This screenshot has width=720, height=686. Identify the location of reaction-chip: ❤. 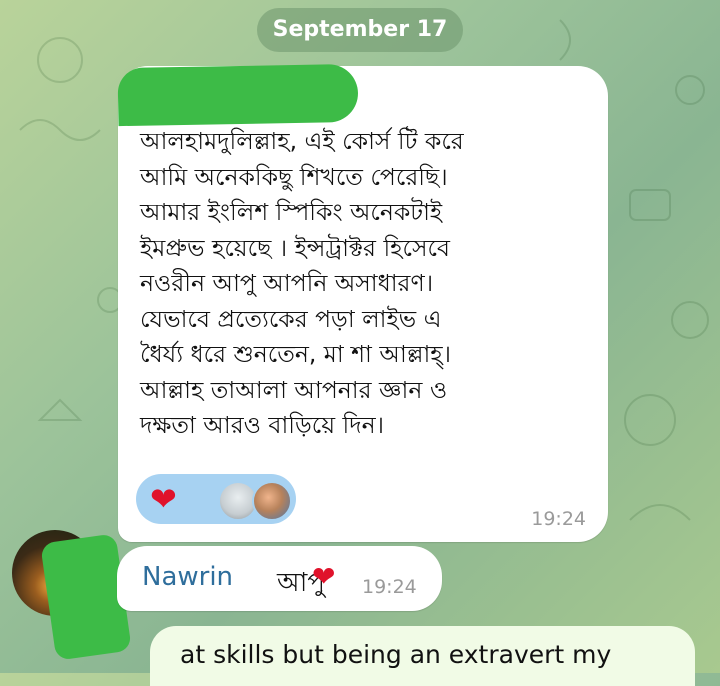
(216, 499).